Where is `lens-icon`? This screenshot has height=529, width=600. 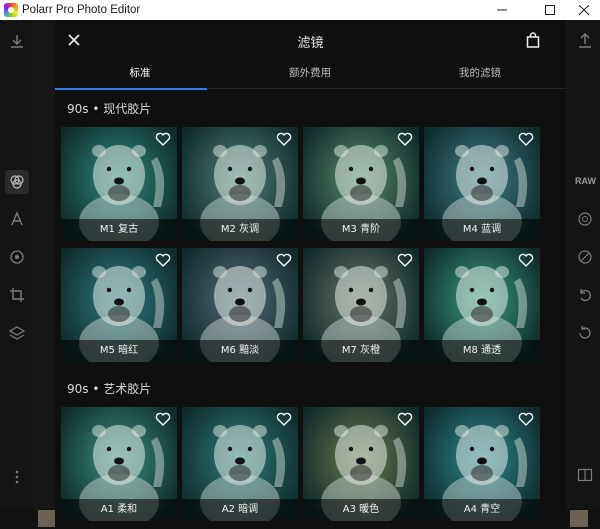 lens-icon is located at coordinates (585, 219).